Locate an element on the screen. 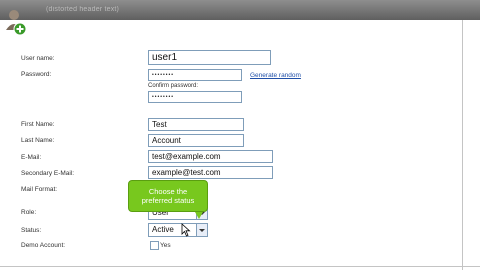 The image size is (480, 270). tooltip-line-2: preferred status is located at coordinates (168, 200).